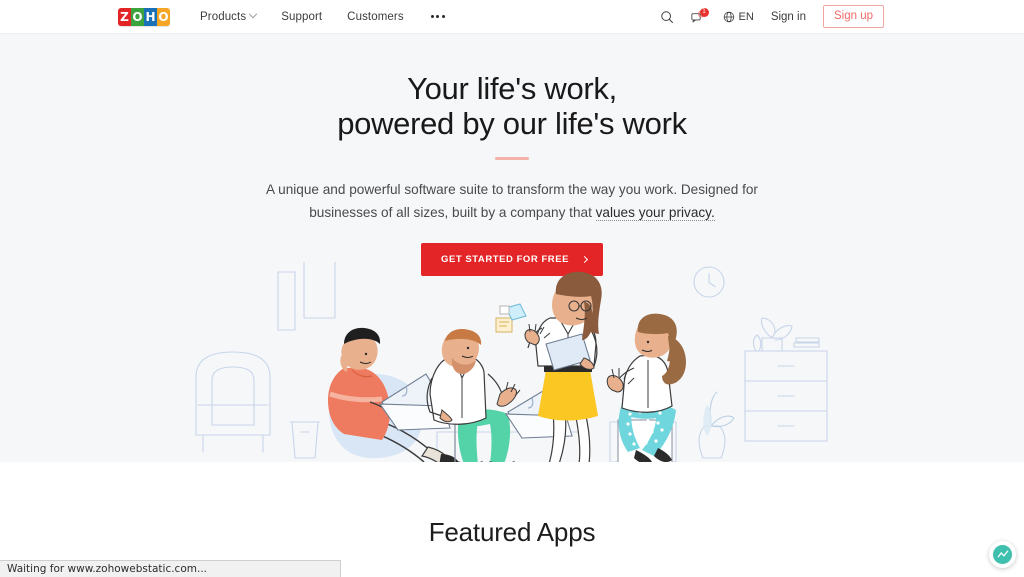 Image resolution: width=1024 pixels, height=577 pixels. What do you see at coordinates (137, 16) in the screenshot?
I see `logo-tile-o1: O` at bounding box center [137, 16].